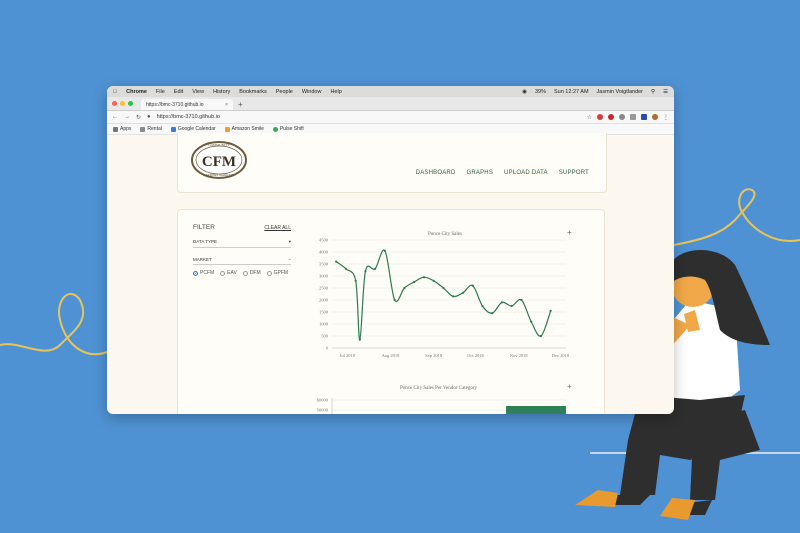 The height and width of the screenshot is (533, 800). Describe the element at coordinates (151, 129) in the screenshot. I see `bookmark-rental: Rental` at that location.